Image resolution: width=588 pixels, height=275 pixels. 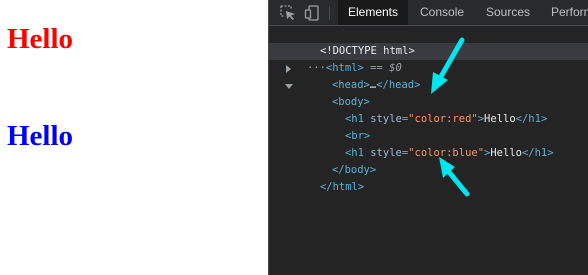 What do you see at coordinates (40, 136) in the screenshot?
I see `heading-blue: Hello` at bounding box center [40, 136].